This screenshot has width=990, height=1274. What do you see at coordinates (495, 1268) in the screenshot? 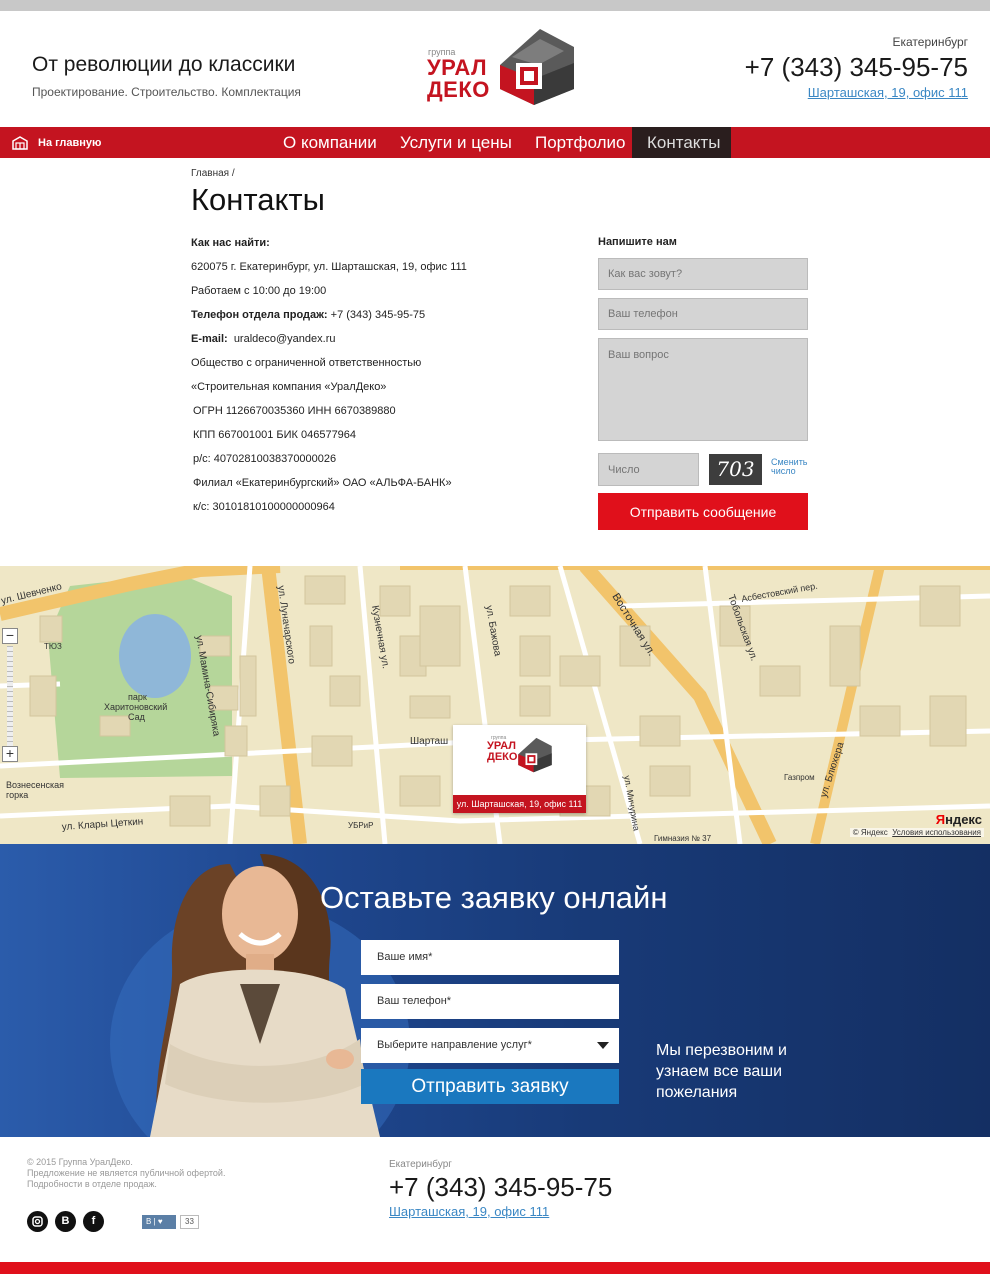
I see `bottom-red-bar` at bounding box center [495, 1268].